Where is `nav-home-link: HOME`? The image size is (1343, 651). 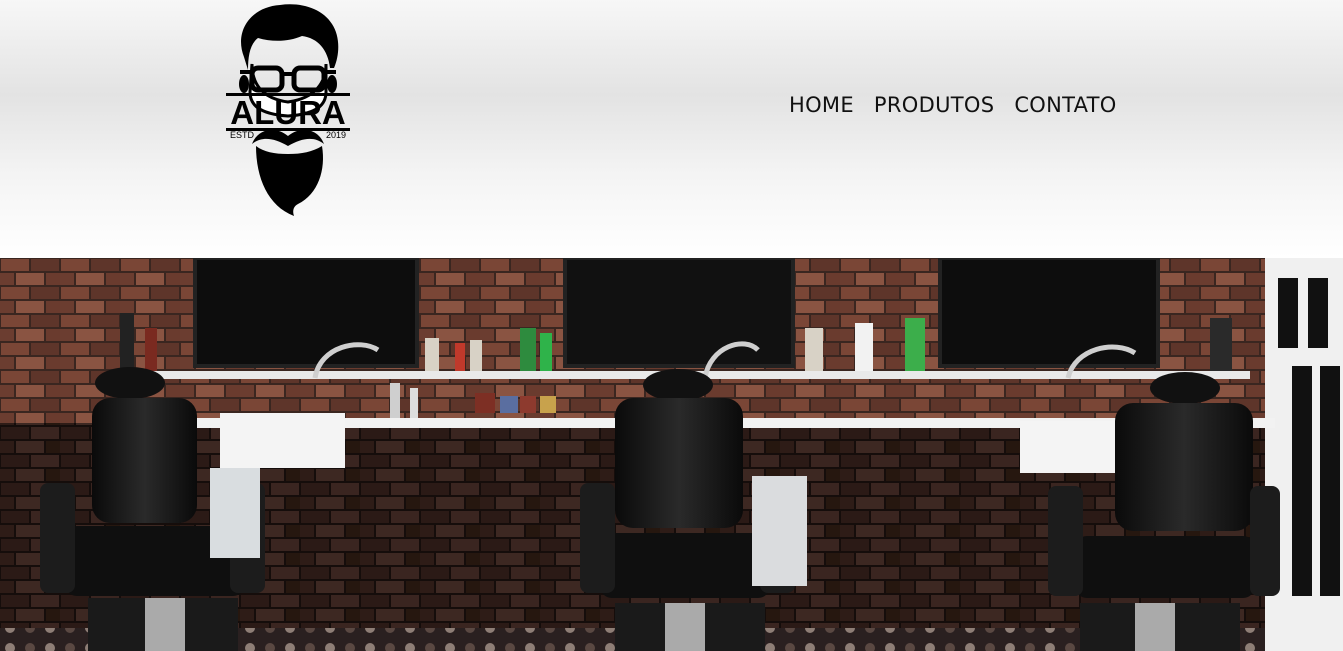
nav-home-link: HOME is located at coordinates (821, 105).